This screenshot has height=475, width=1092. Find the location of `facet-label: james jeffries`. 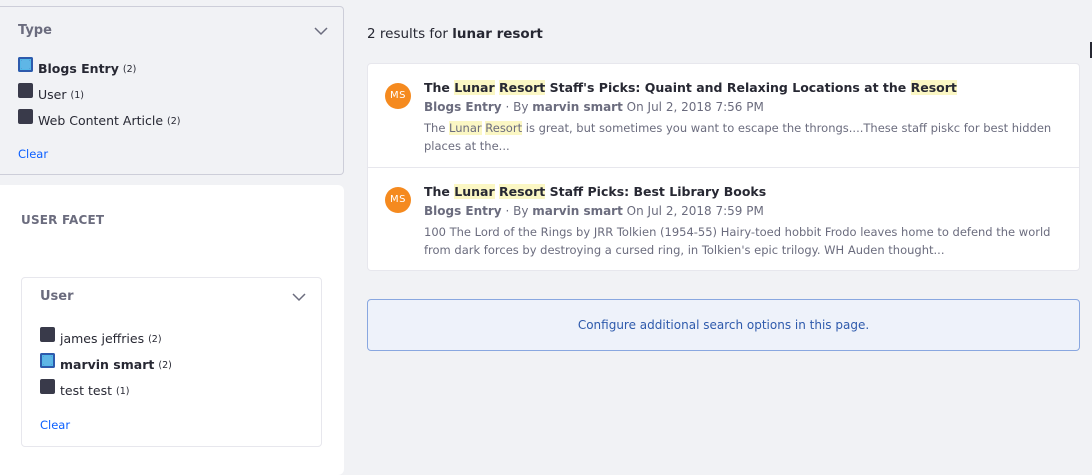

facet-label: james jeffries is located at coordinates (102, 338).